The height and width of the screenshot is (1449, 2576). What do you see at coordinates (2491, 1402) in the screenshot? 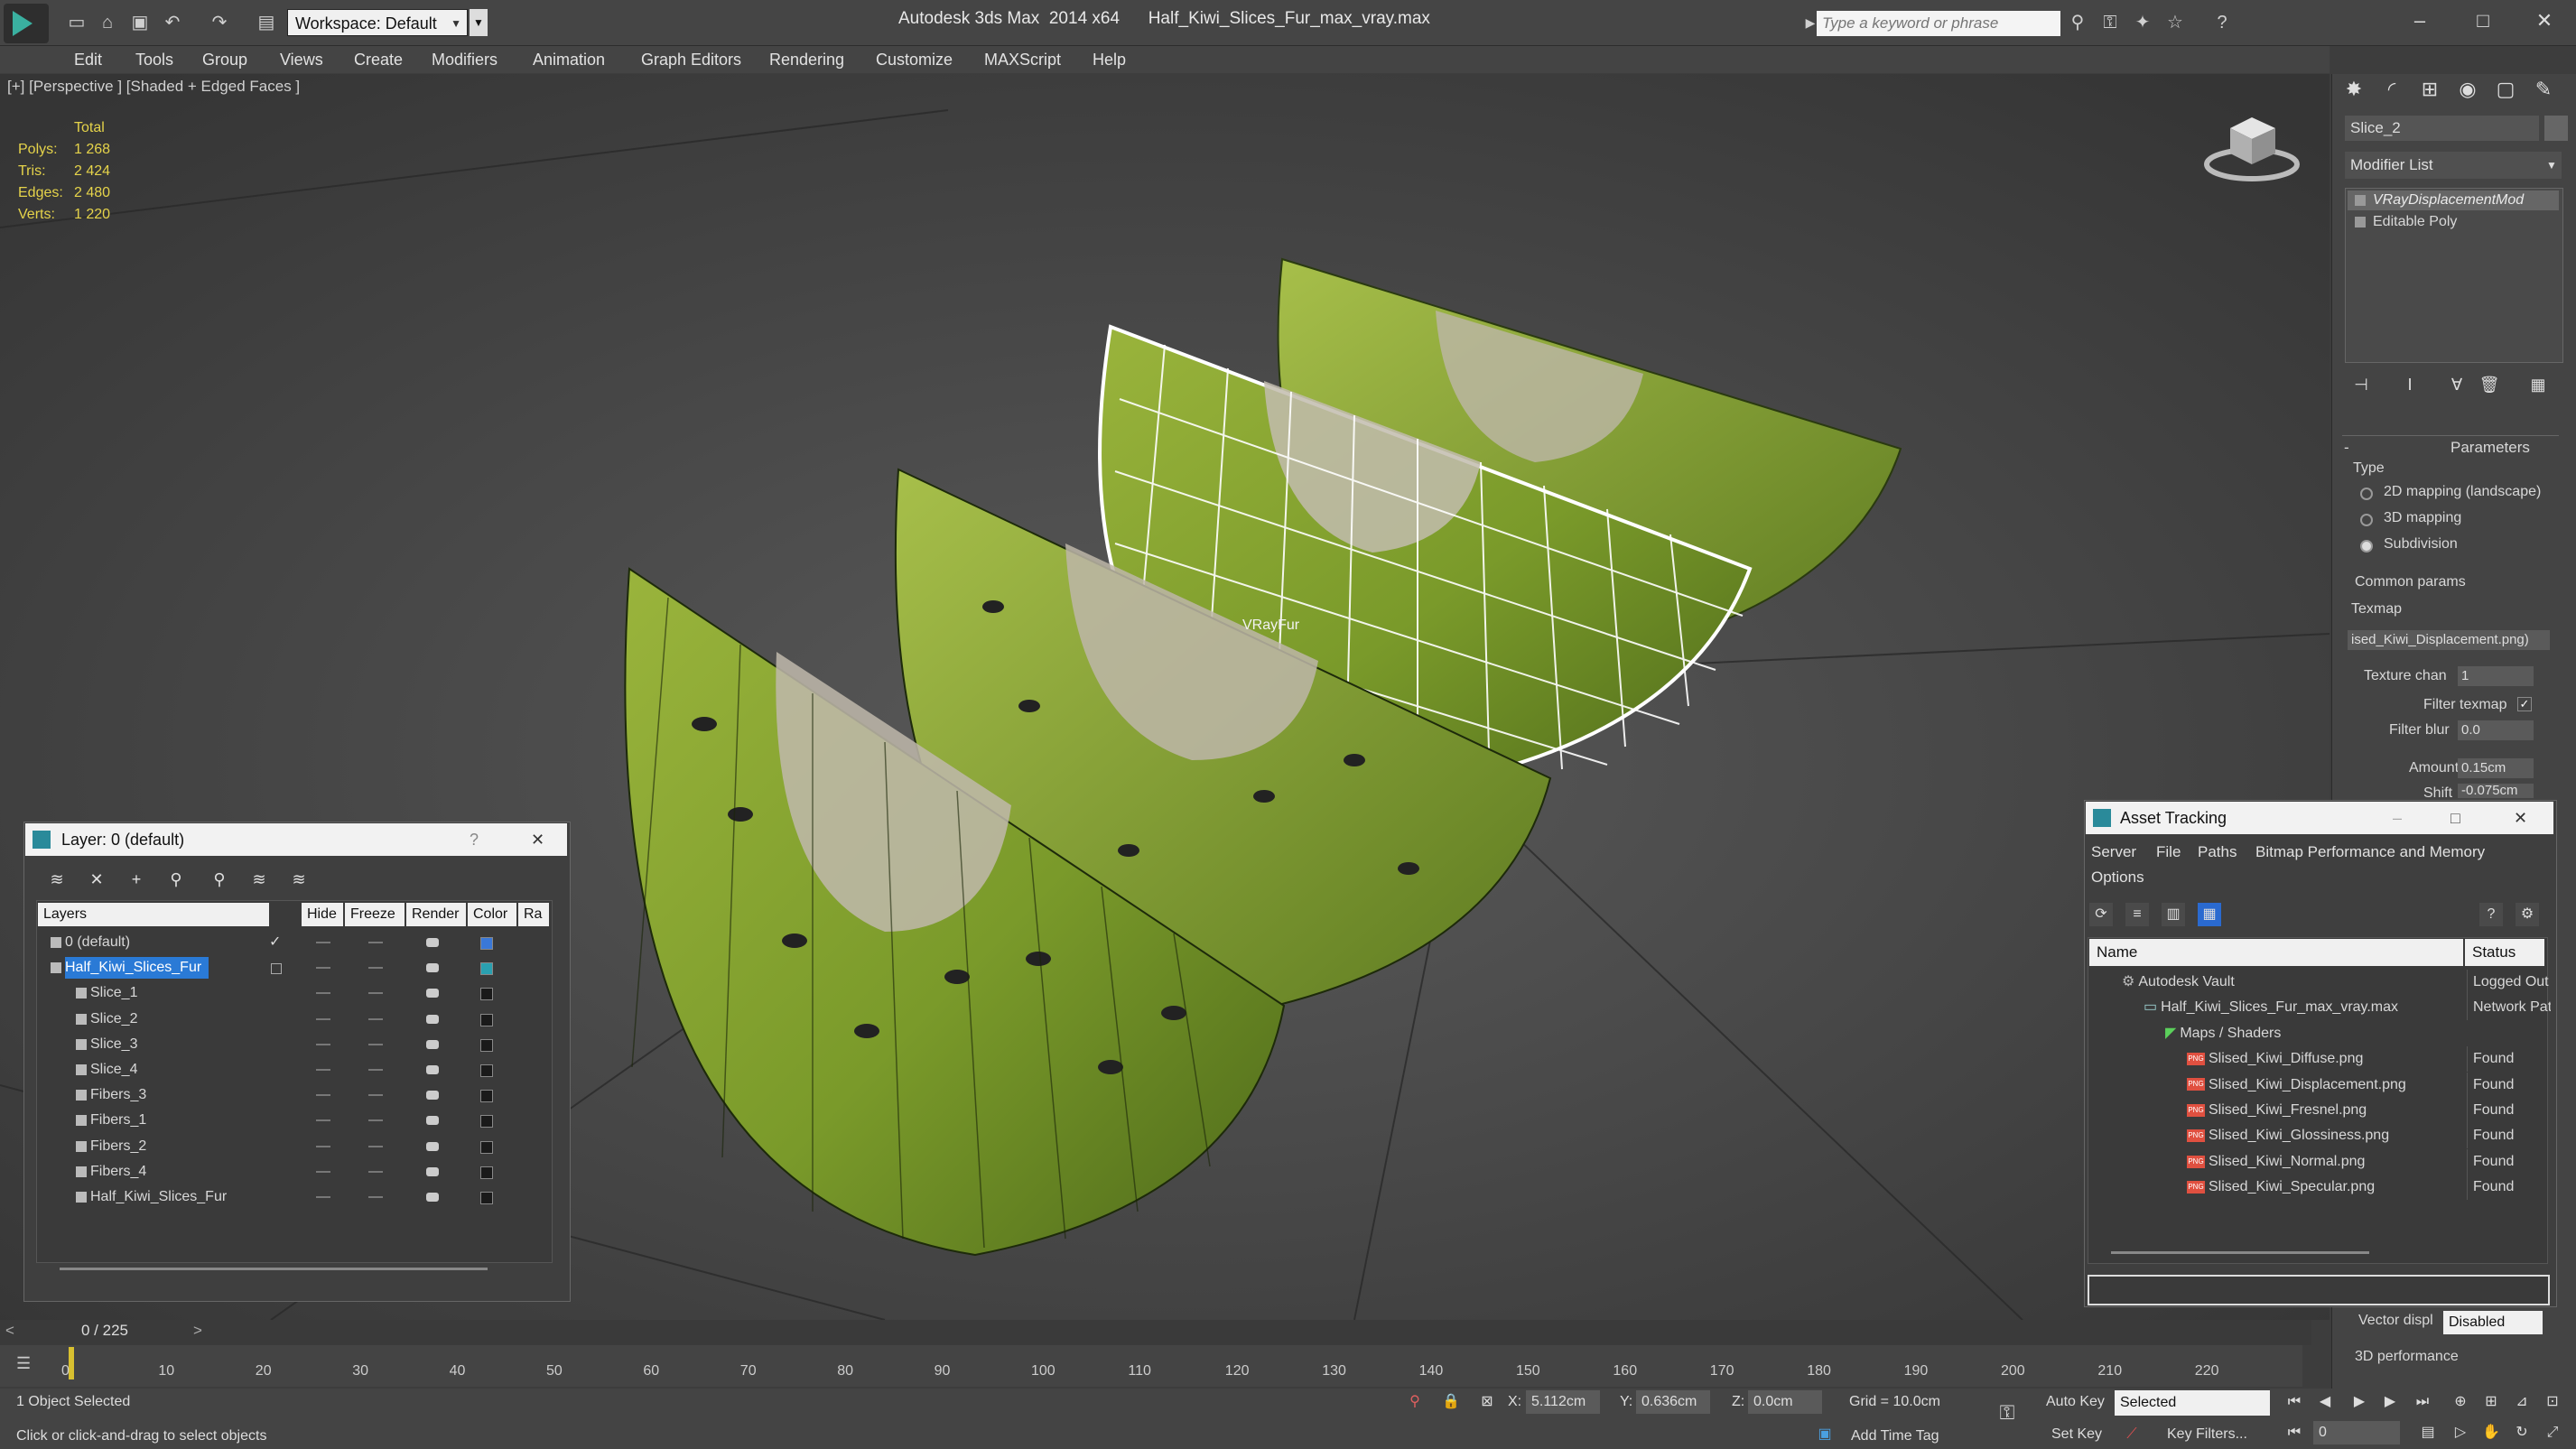
I see `zoom-extents-all-icon: ⊞` at bounding box center [2491, 1402].